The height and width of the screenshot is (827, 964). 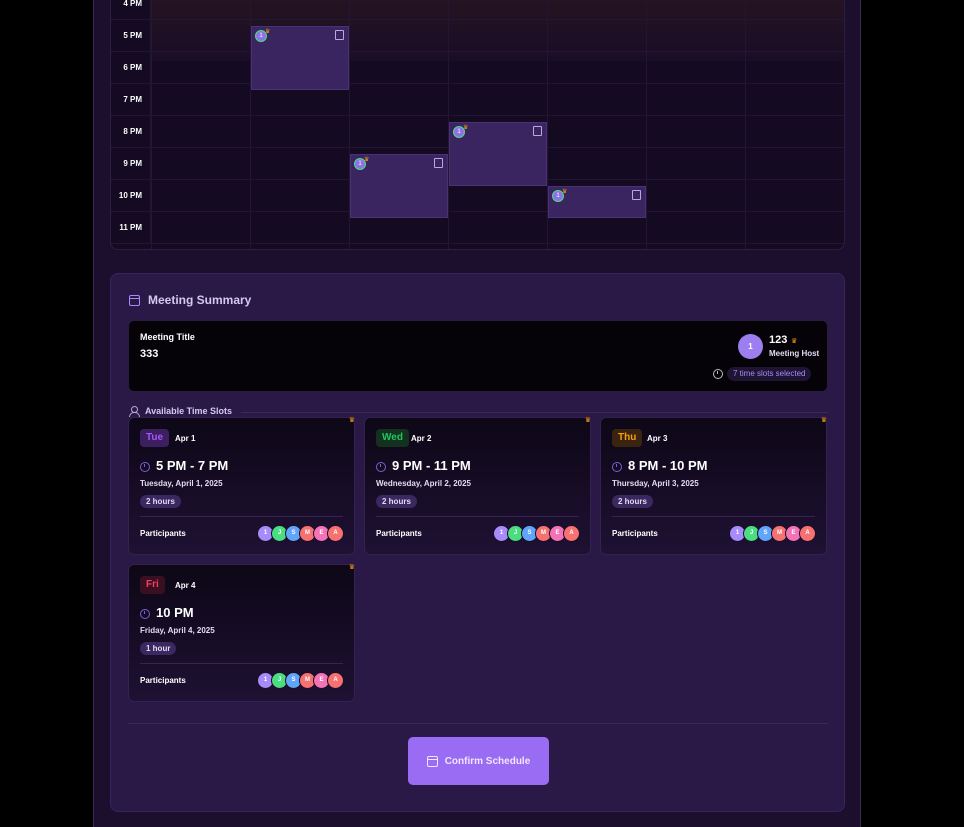 What do you see at coordinates (134, 411) in the screenshot?
I see `users-icon` at bounding box center [134, 411].